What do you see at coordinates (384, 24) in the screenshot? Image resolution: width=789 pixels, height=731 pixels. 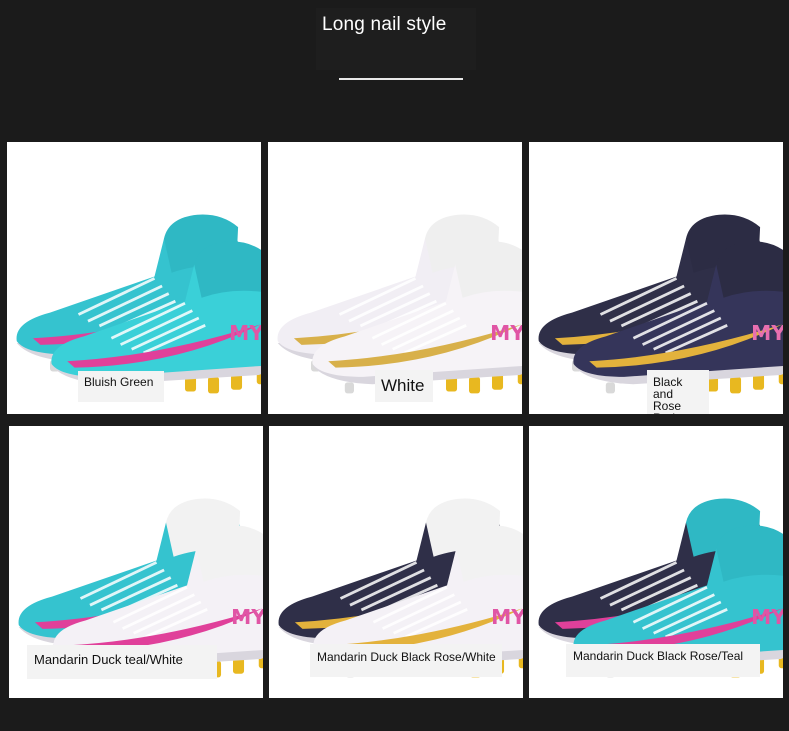 I see `page-title: Long nail style` at bounding box center [384, 24].